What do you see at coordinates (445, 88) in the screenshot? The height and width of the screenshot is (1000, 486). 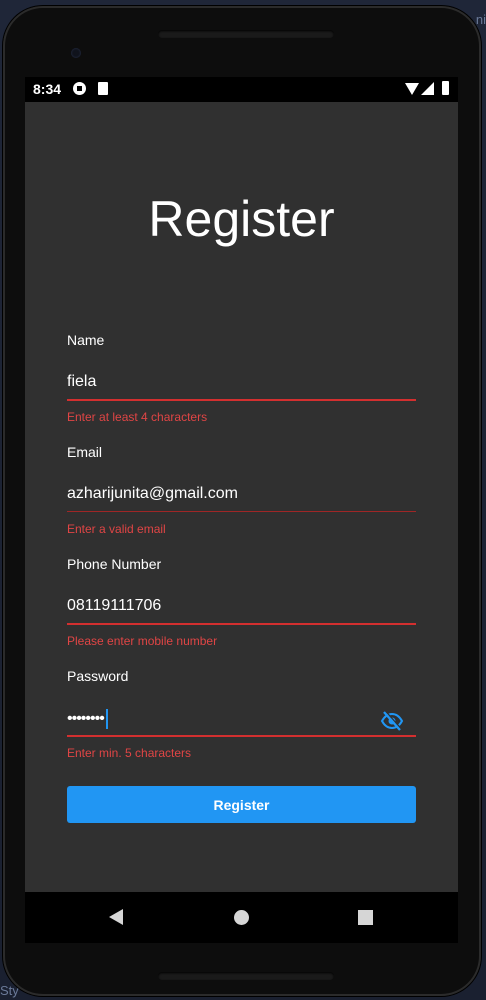 I see `battery-icon` at bounding box center [445, 88].